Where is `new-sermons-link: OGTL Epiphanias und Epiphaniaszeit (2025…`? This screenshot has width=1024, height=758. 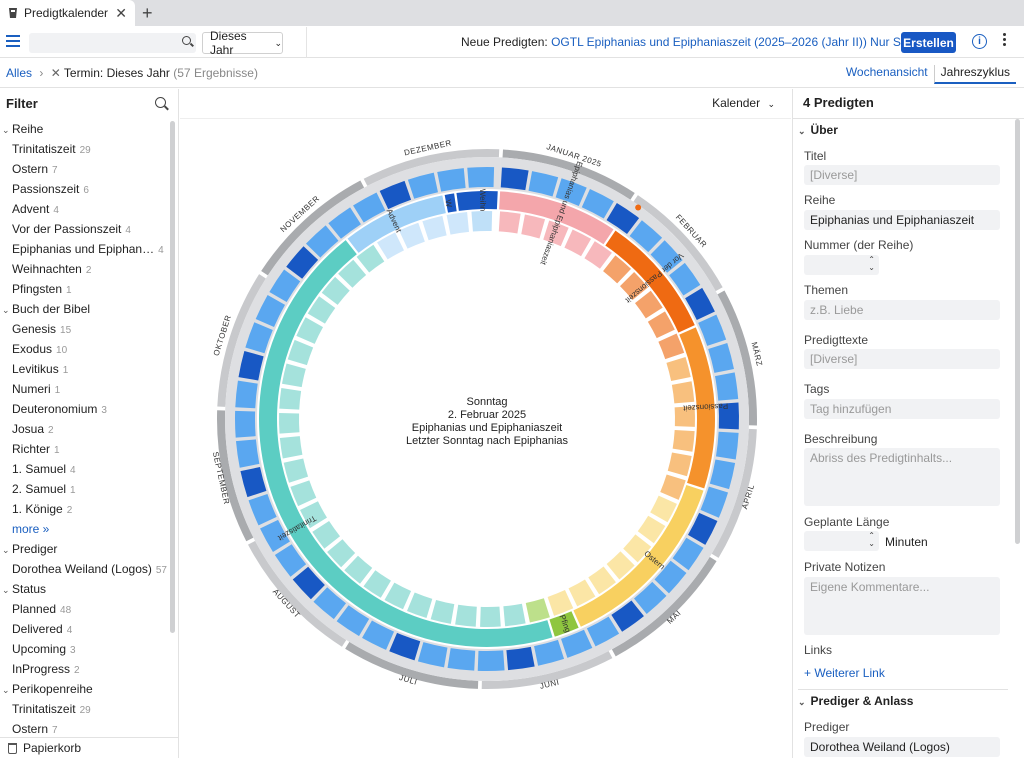 new-sermons-link: OGTL Epiphanias und Epiphaniaszeit (2025… is located at coordinates (747, 42).